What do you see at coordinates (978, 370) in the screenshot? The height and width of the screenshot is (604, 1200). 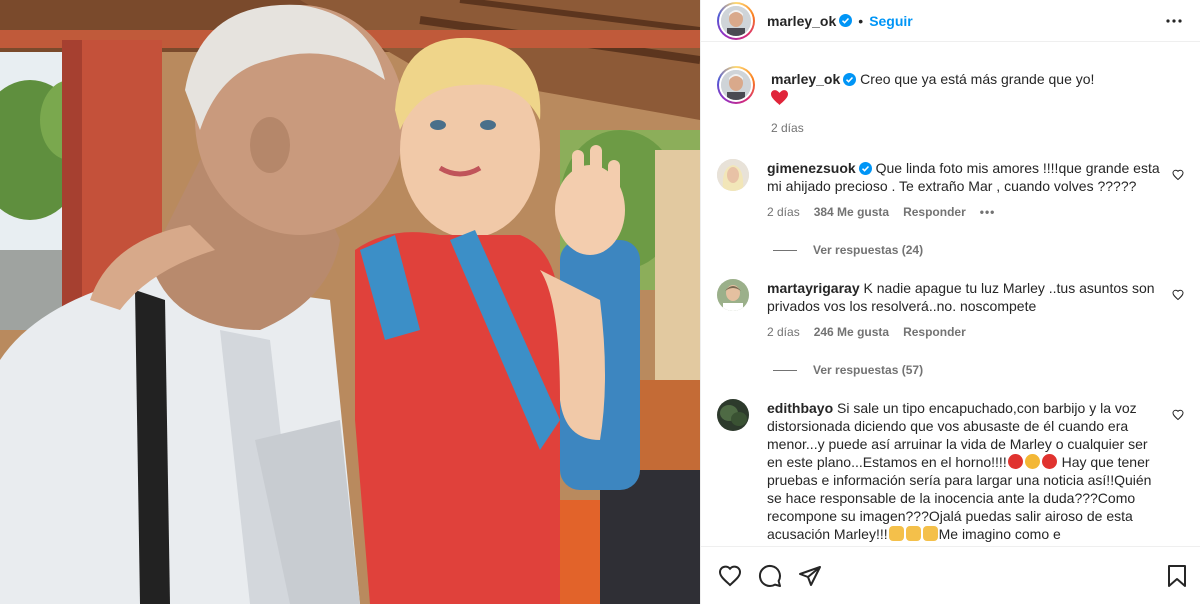 I see `view-replies-button: Ver respuestas (57)` at bounding box center [978, 370].